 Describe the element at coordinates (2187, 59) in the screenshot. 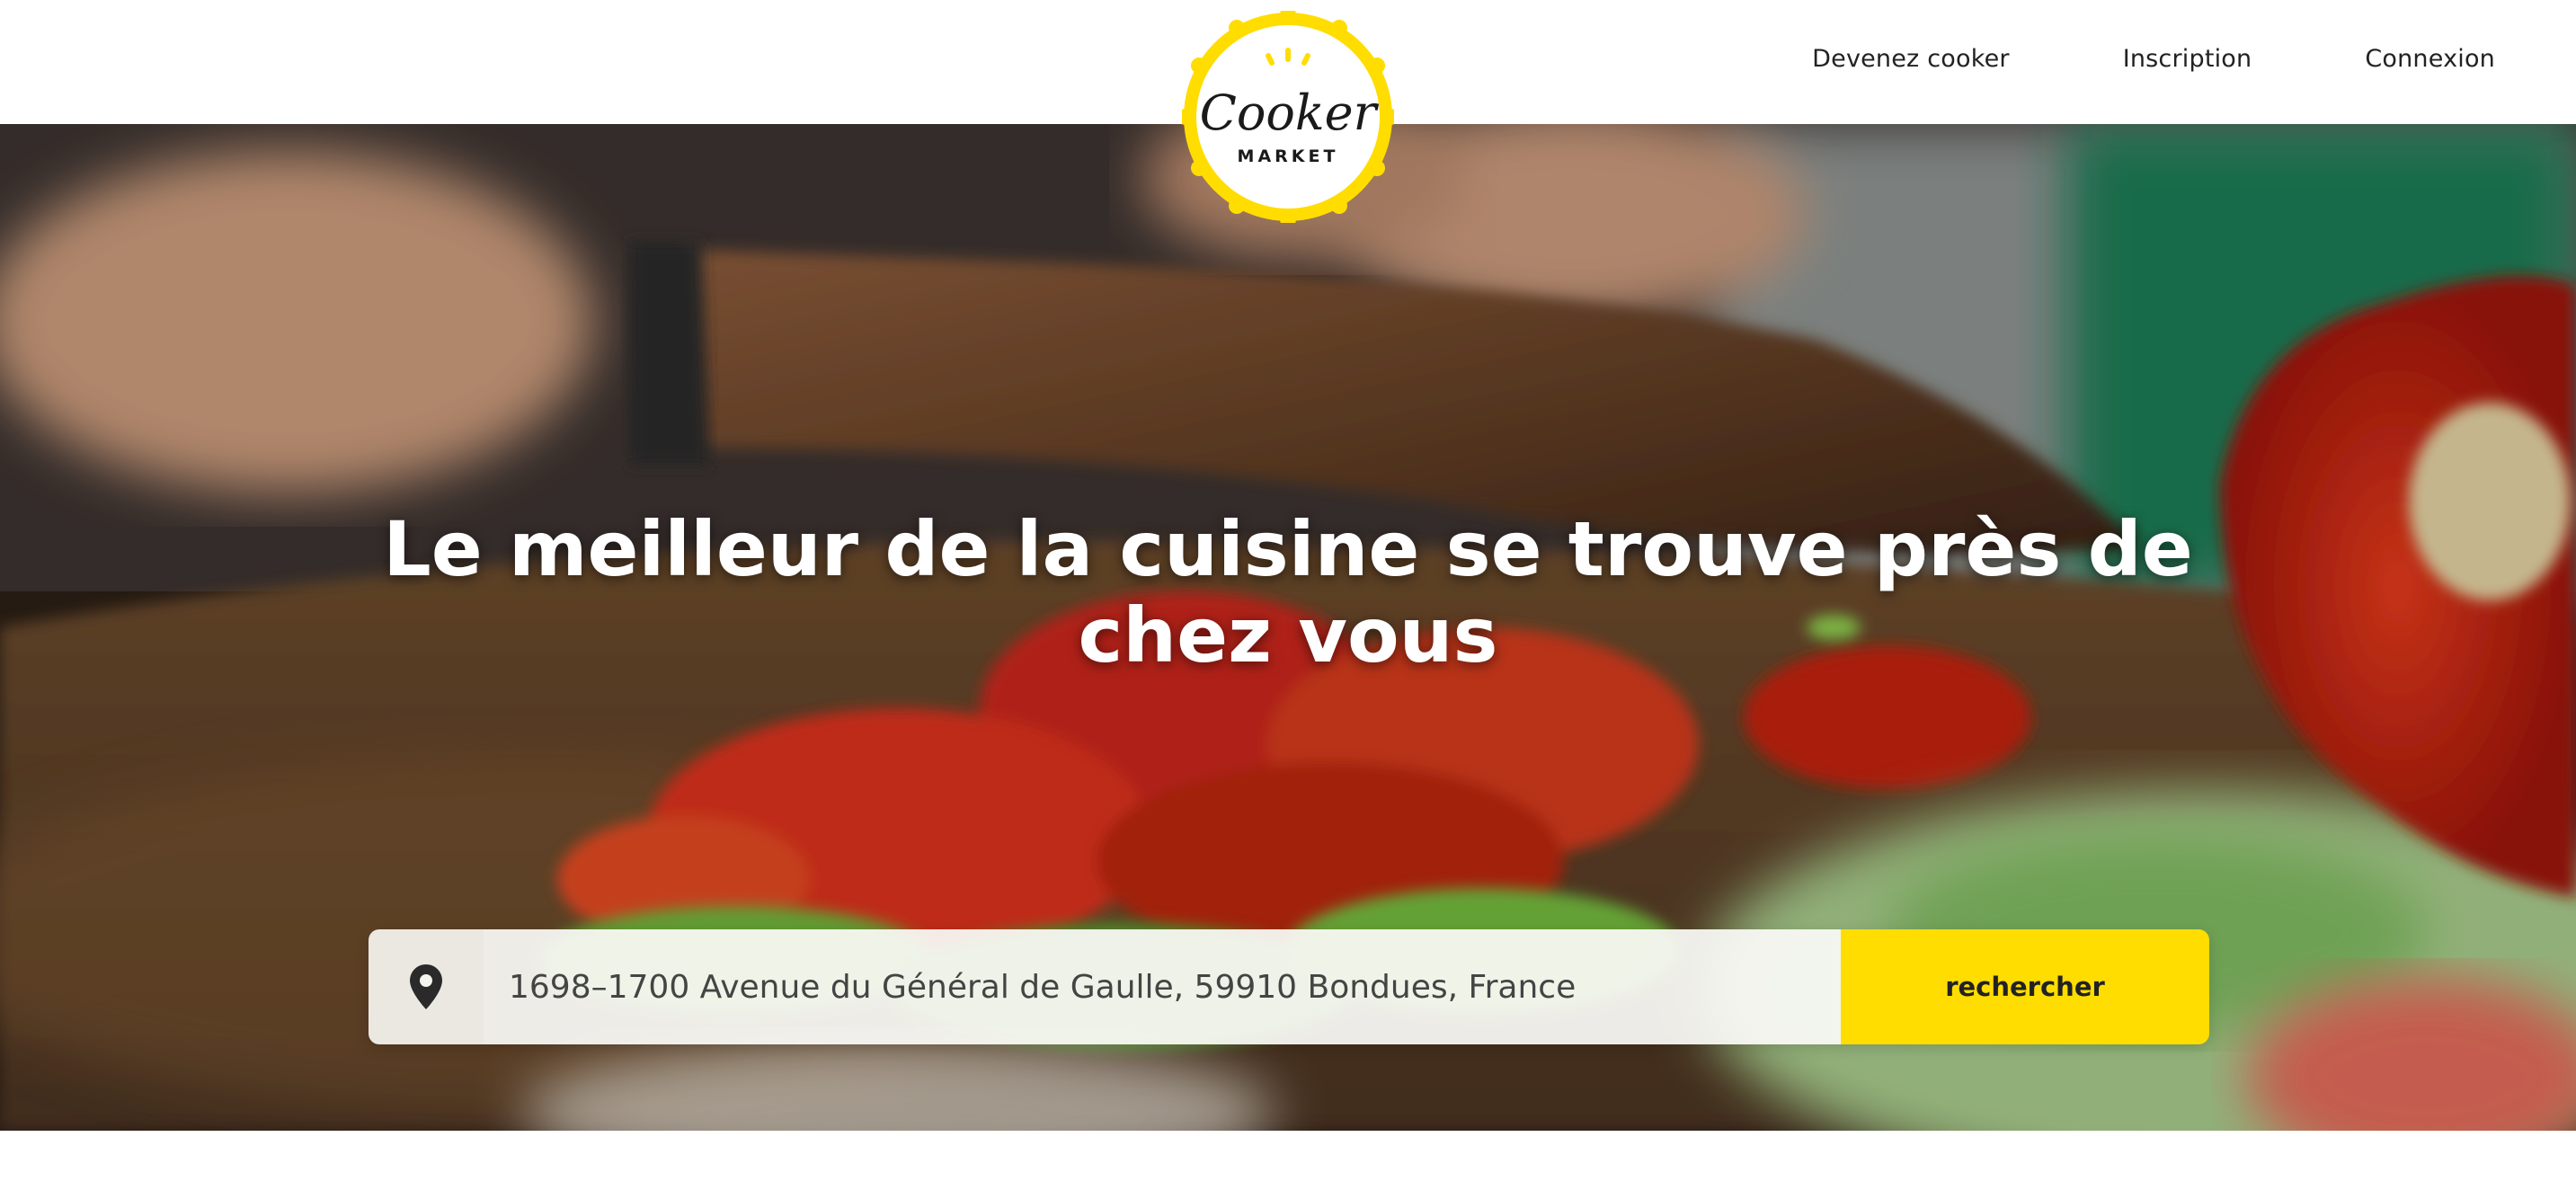

I see `nav-signup: Inscription` at that location.